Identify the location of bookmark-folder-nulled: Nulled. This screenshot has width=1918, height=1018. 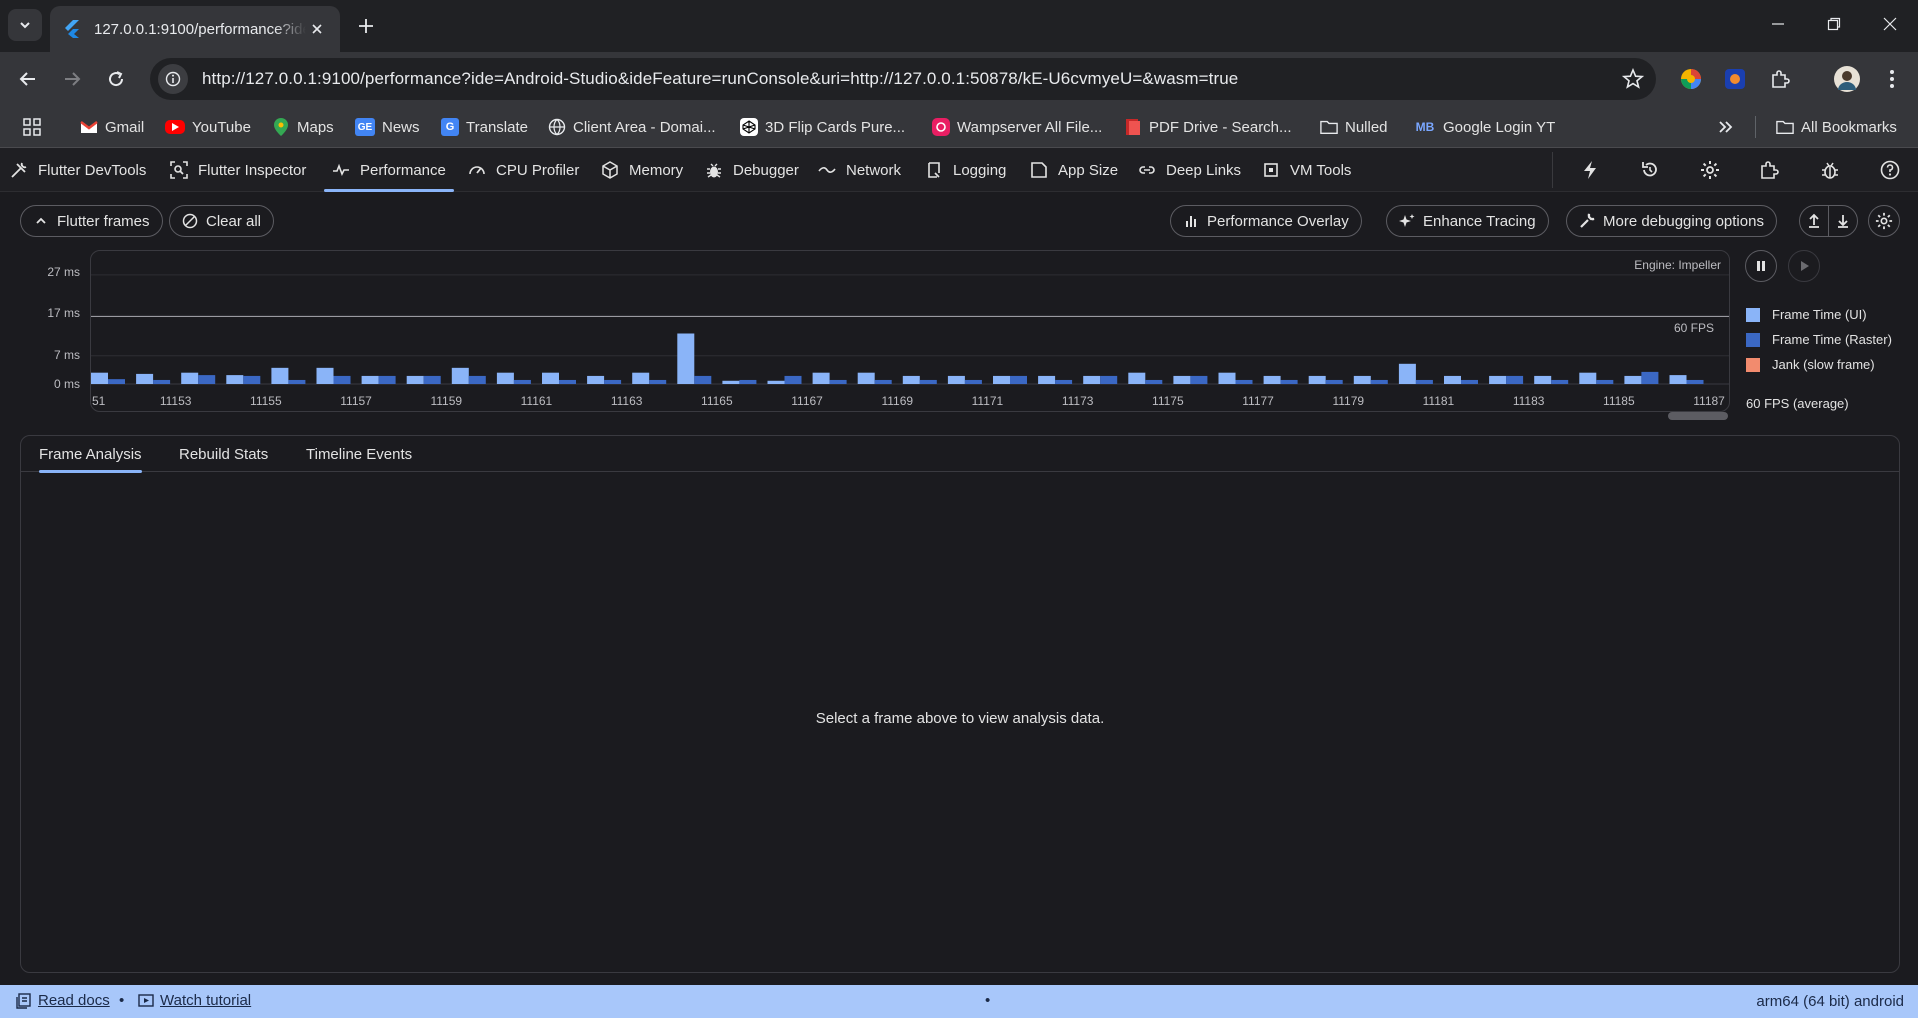
(1354, 127).